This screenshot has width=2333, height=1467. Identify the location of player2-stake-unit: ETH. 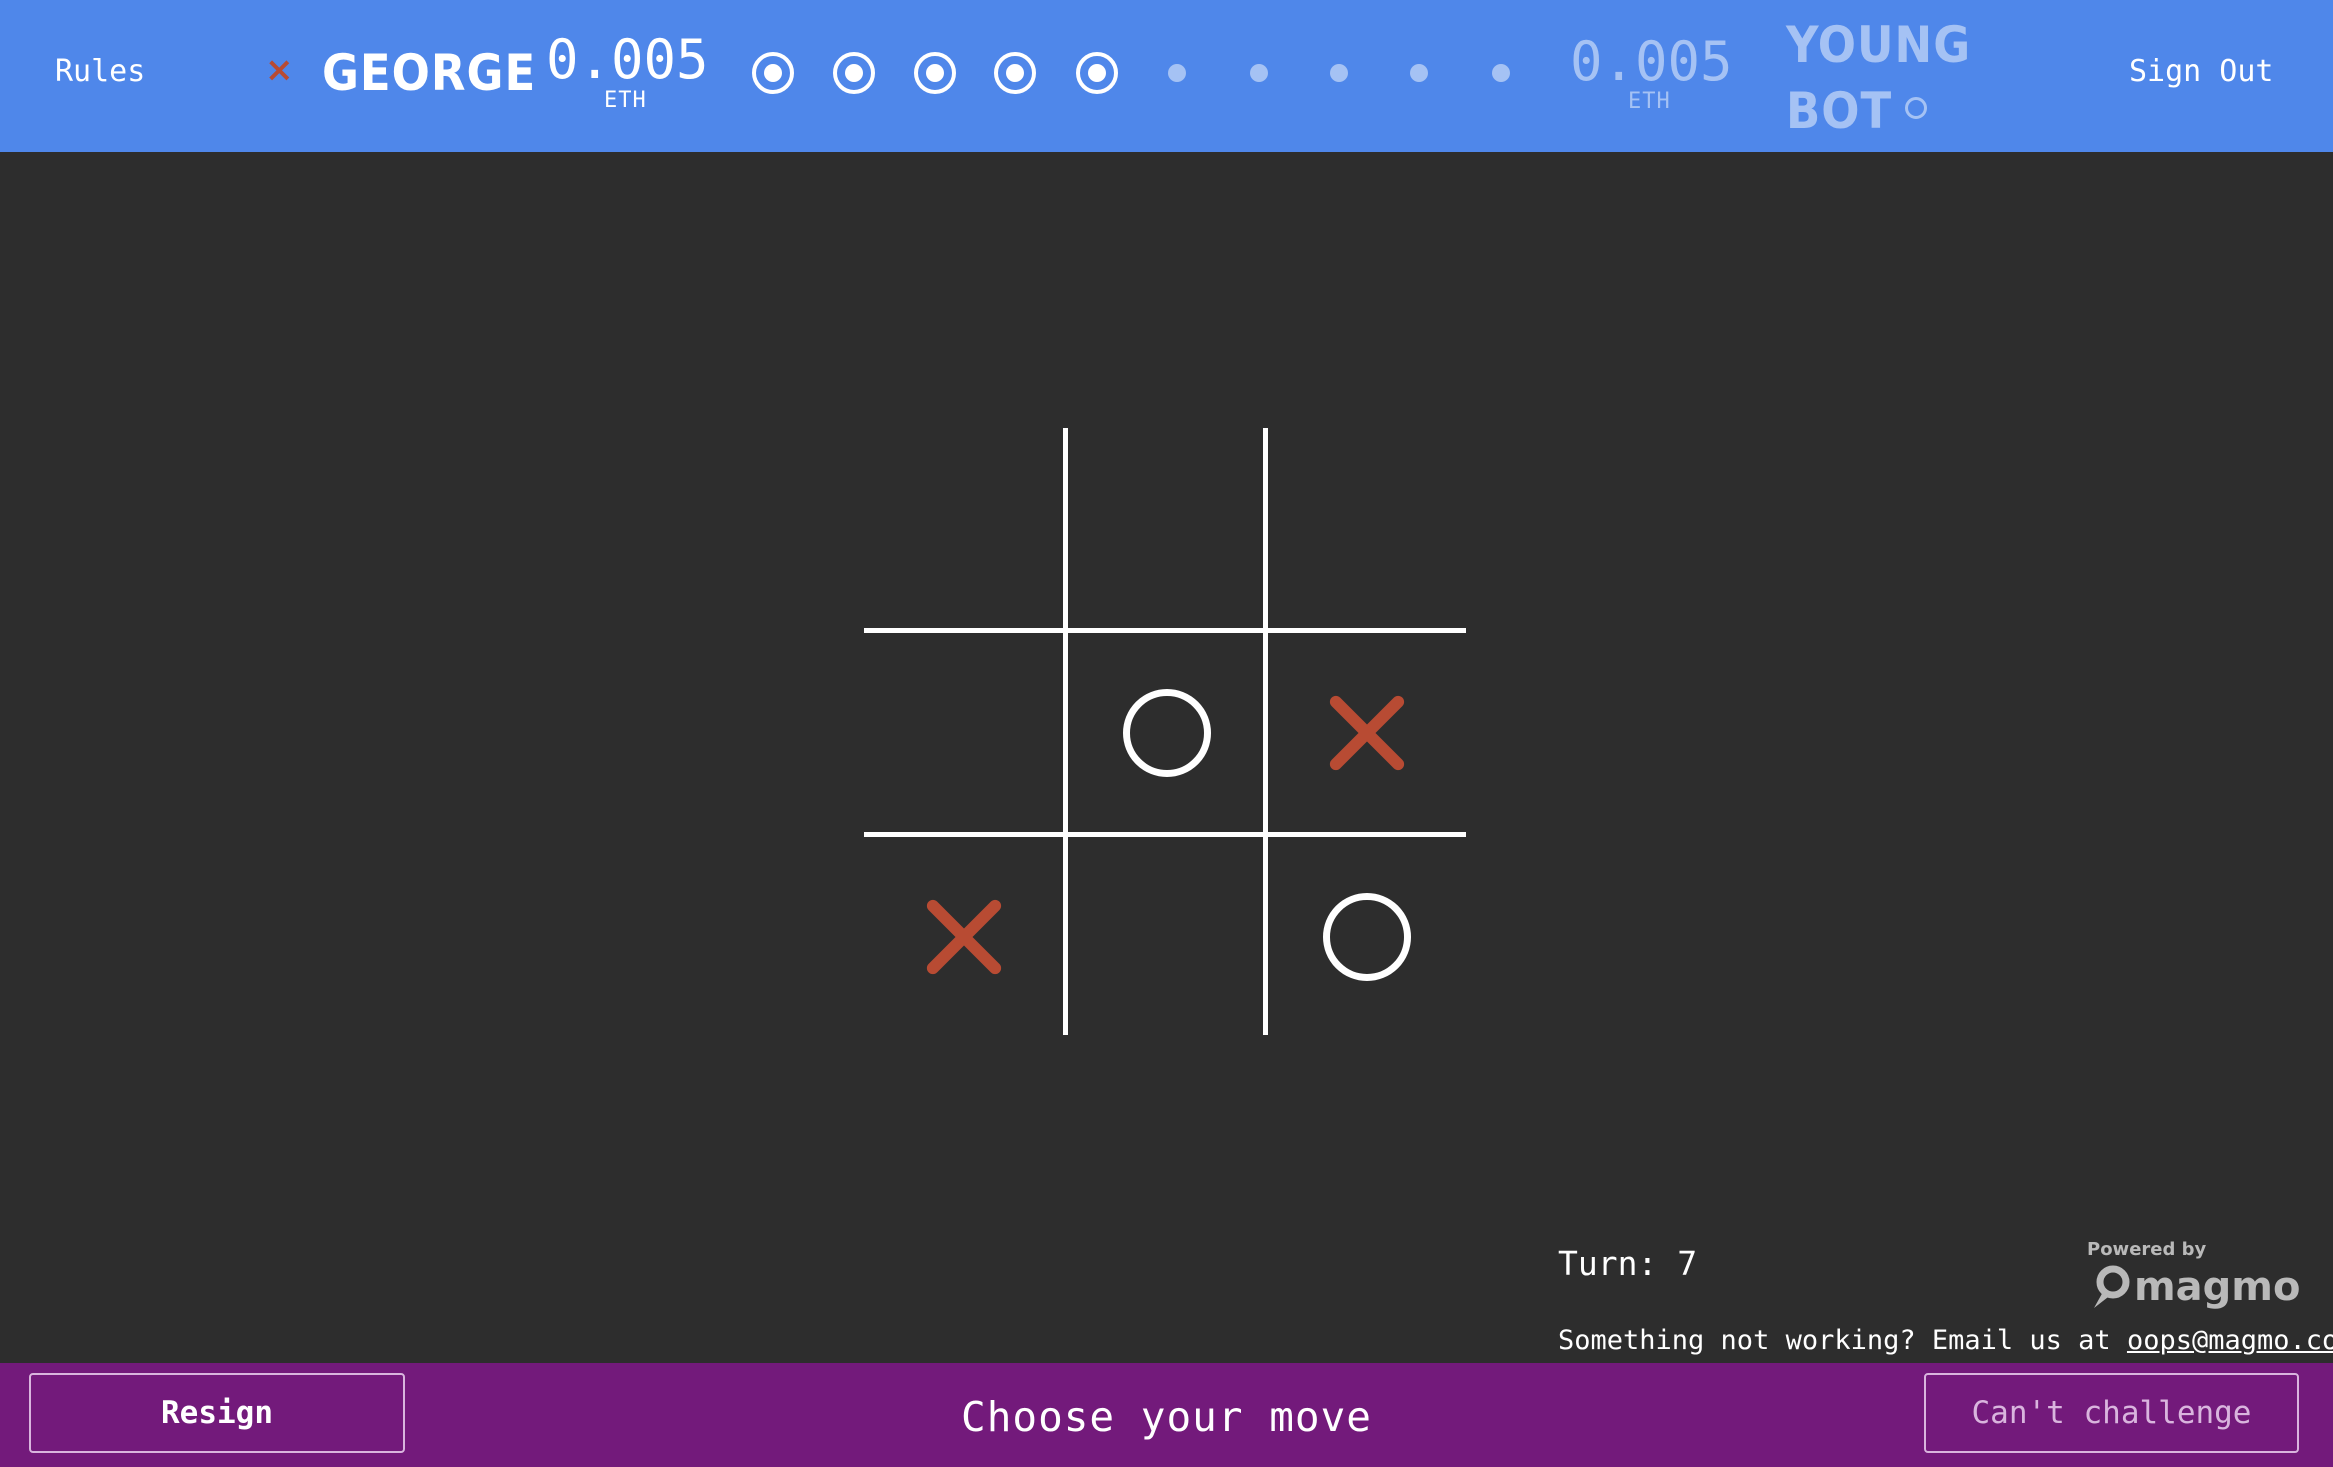
(1649, 101).